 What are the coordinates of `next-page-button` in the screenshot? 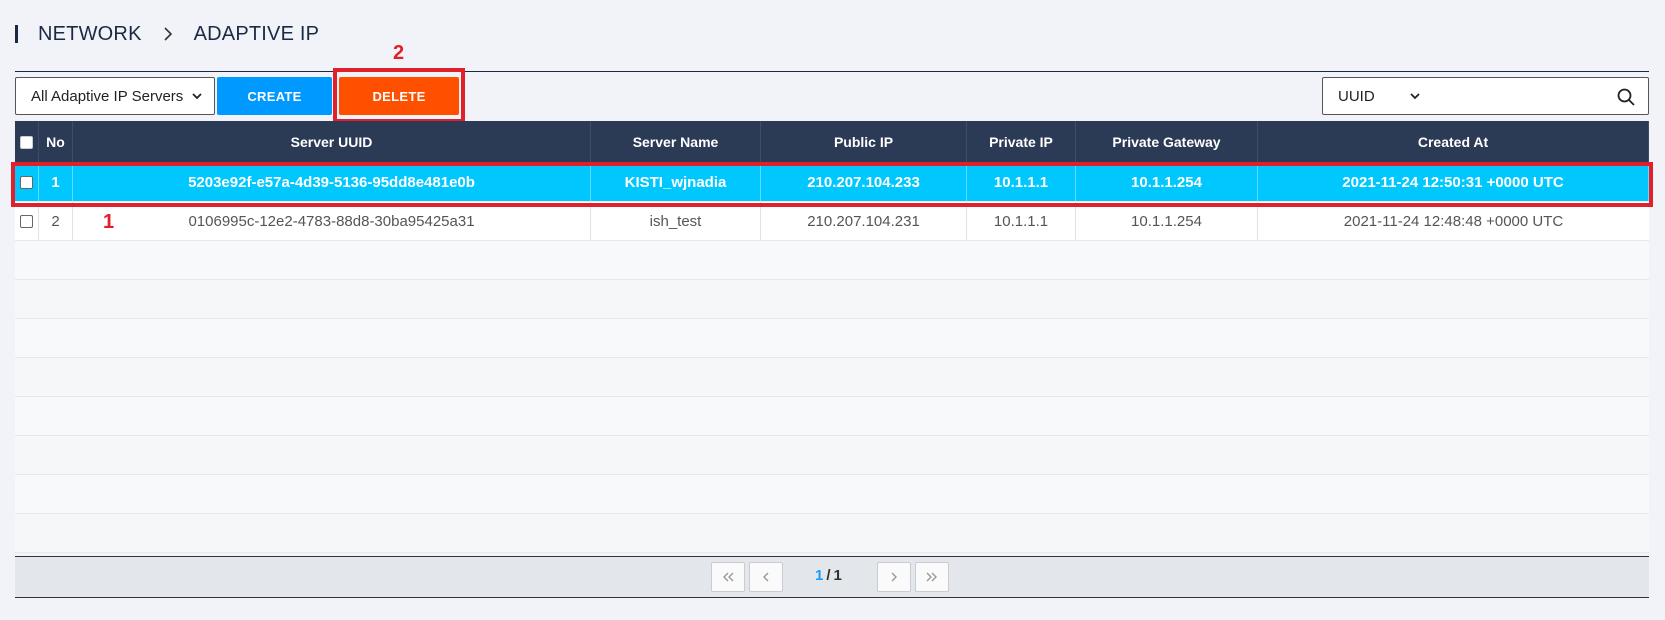 It's located at (894, 577).